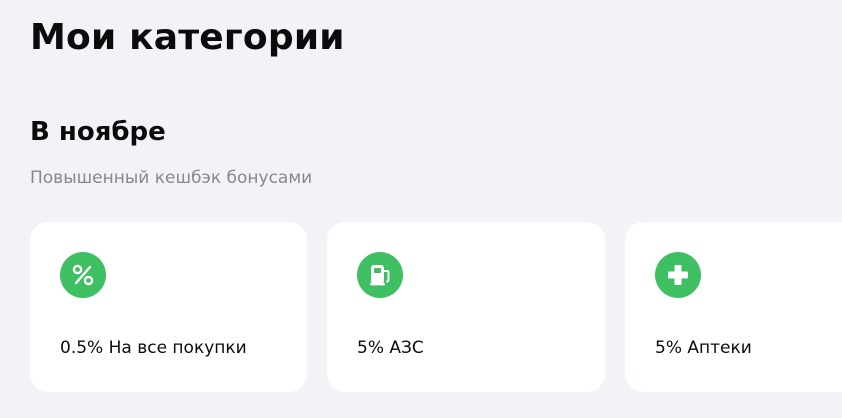  I want to click on section-subtitle: Повышенный кешбэк бонусами, so click(171, 178).